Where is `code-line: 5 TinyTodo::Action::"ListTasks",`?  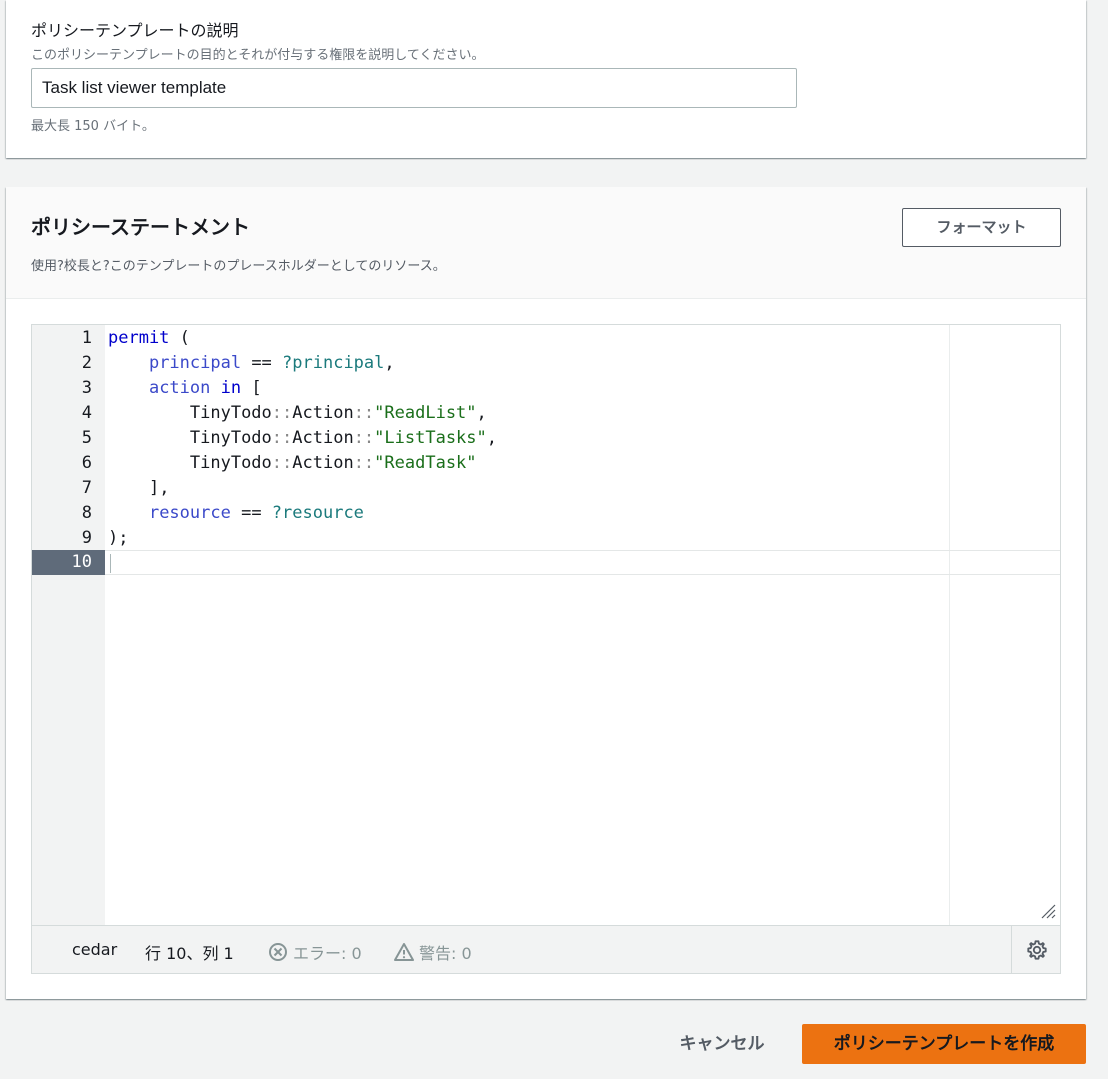 code-line: 5 TinyTodo::Action::"ListTasks", is located at coordinates (546, 438).